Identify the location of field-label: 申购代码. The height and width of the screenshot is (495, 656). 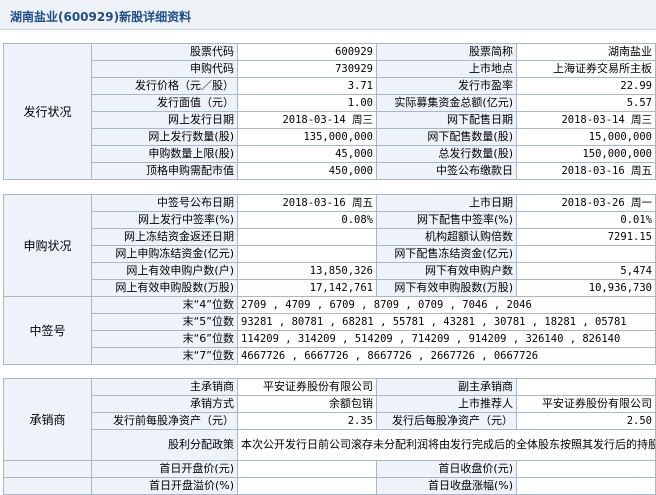
(164, 69).